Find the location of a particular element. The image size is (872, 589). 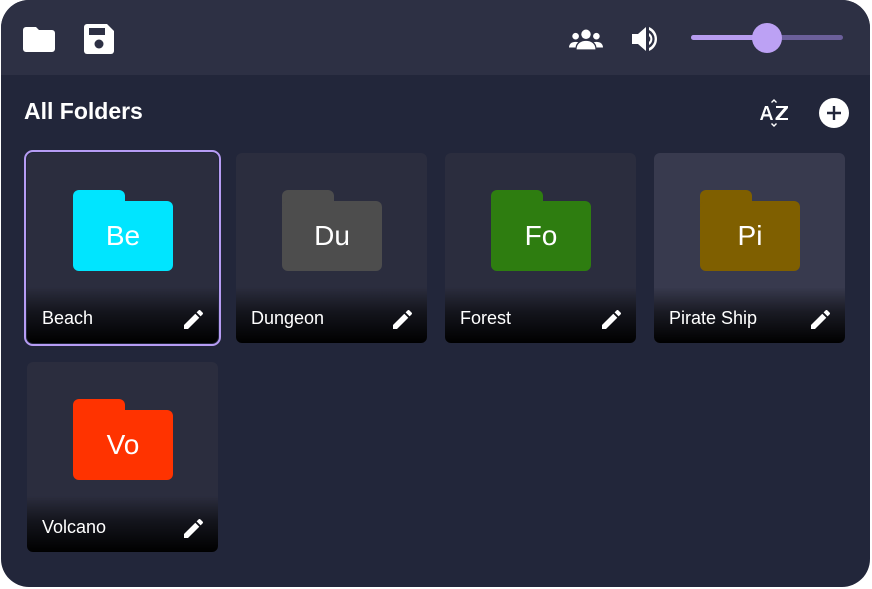

folder-name: Dungeon is located at coordinates (288, 318).